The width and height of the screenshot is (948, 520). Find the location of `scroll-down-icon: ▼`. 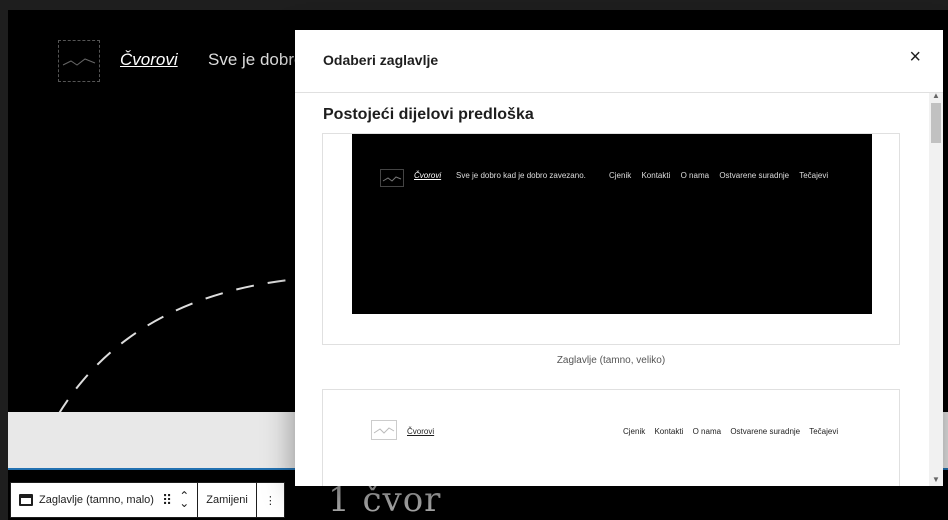

scroll-down-icon: ▼ is located at coordinates (936, 479).